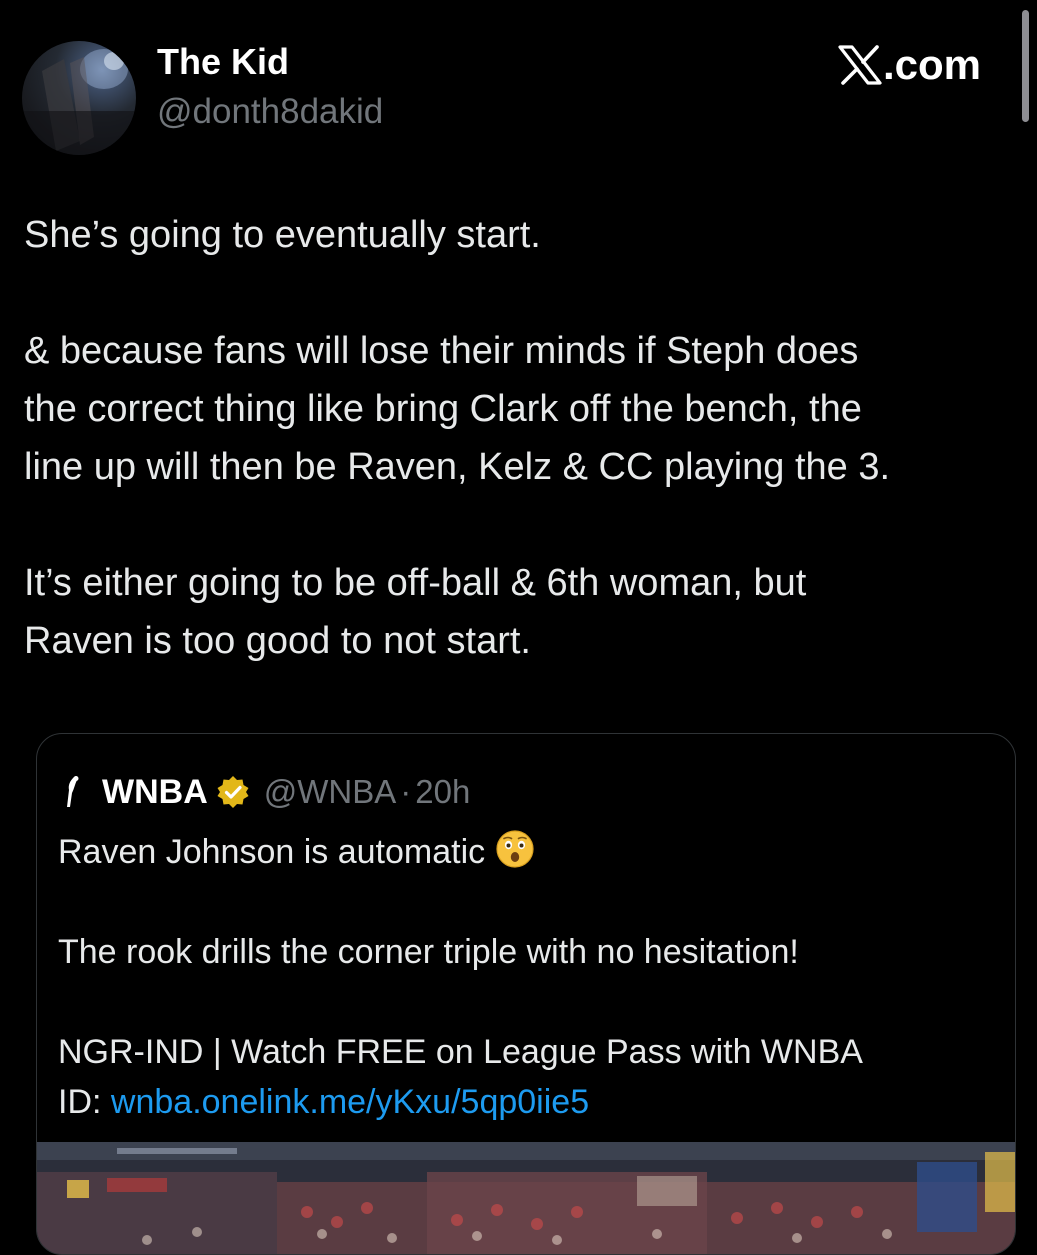 The width and height of the screenshot is (1037, 1255). I want to click on scrollbar, so click(1025, 66).